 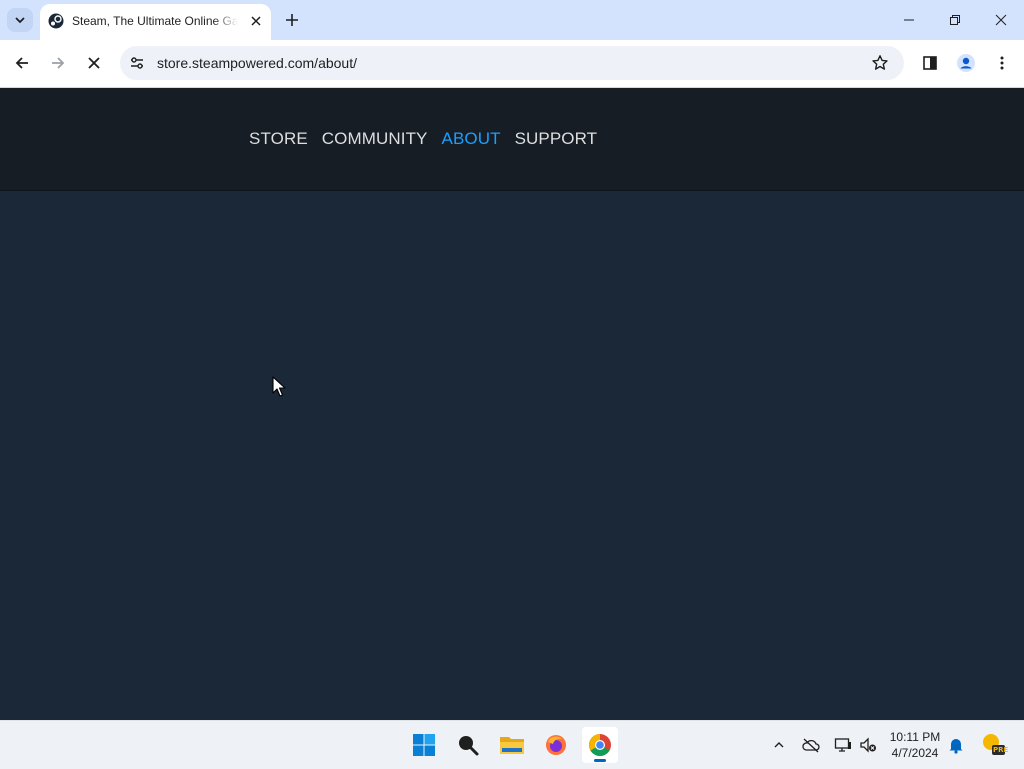 I want to click on steam-icon, so click(x=56, y=21).